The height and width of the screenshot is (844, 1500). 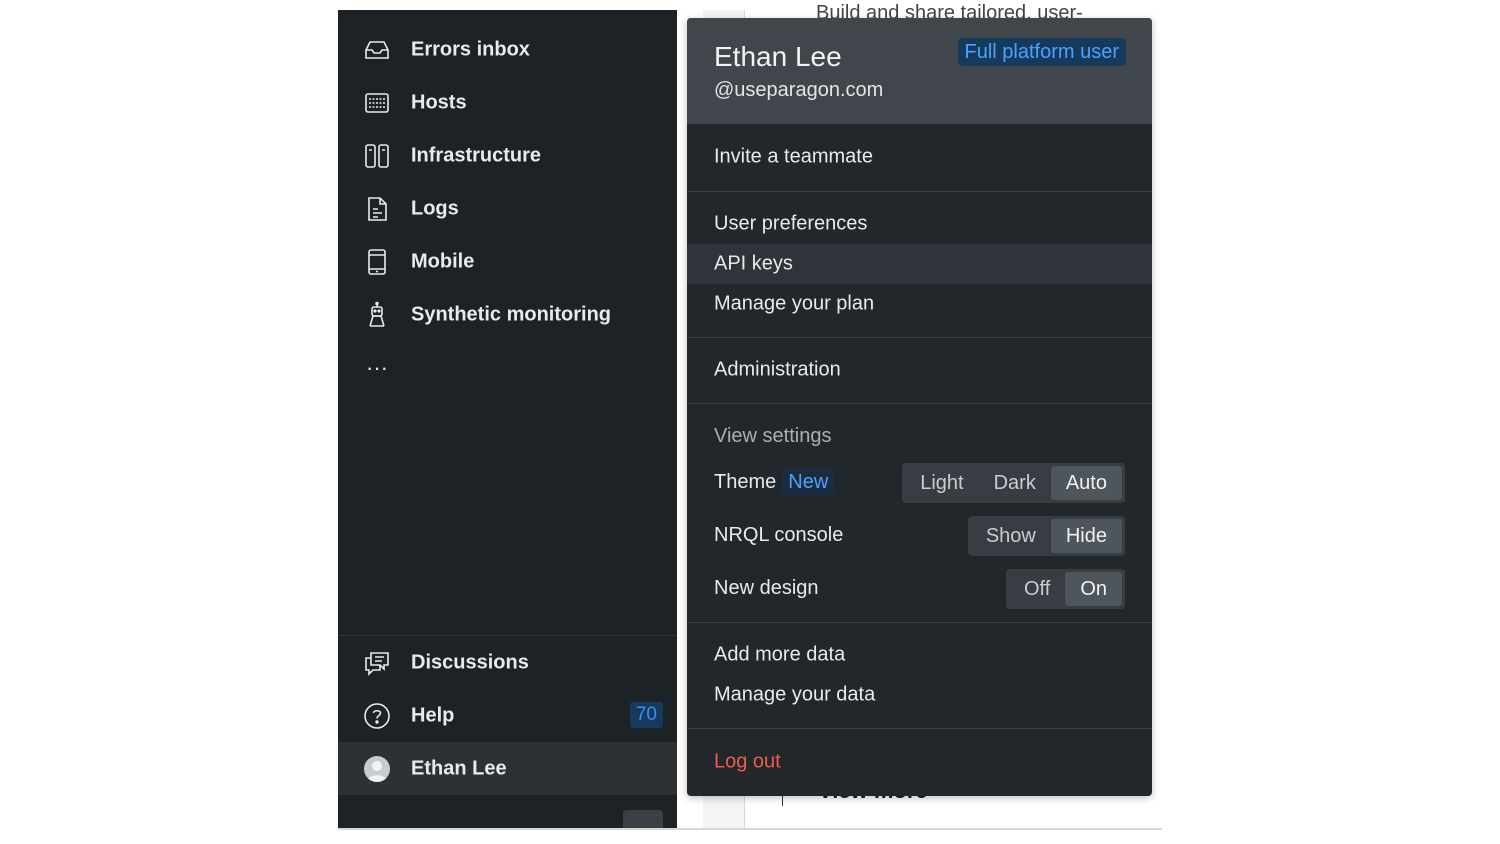 What do you see at coordinates (646, 715) in the screenshot?
I see `help-count-badge: 70` at bounding box center [646, 715].